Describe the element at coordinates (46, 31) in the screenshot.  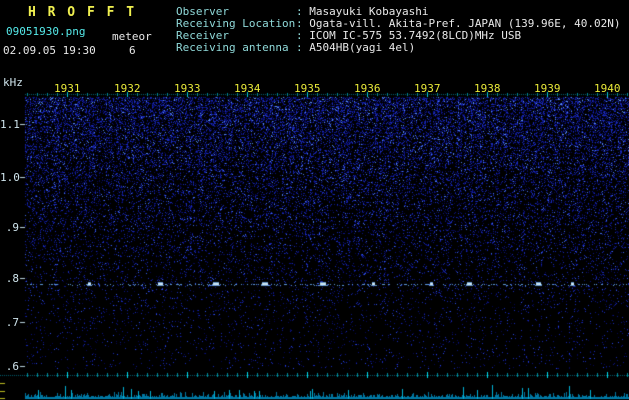
I see `output-filename: 09051930.png` at that location.